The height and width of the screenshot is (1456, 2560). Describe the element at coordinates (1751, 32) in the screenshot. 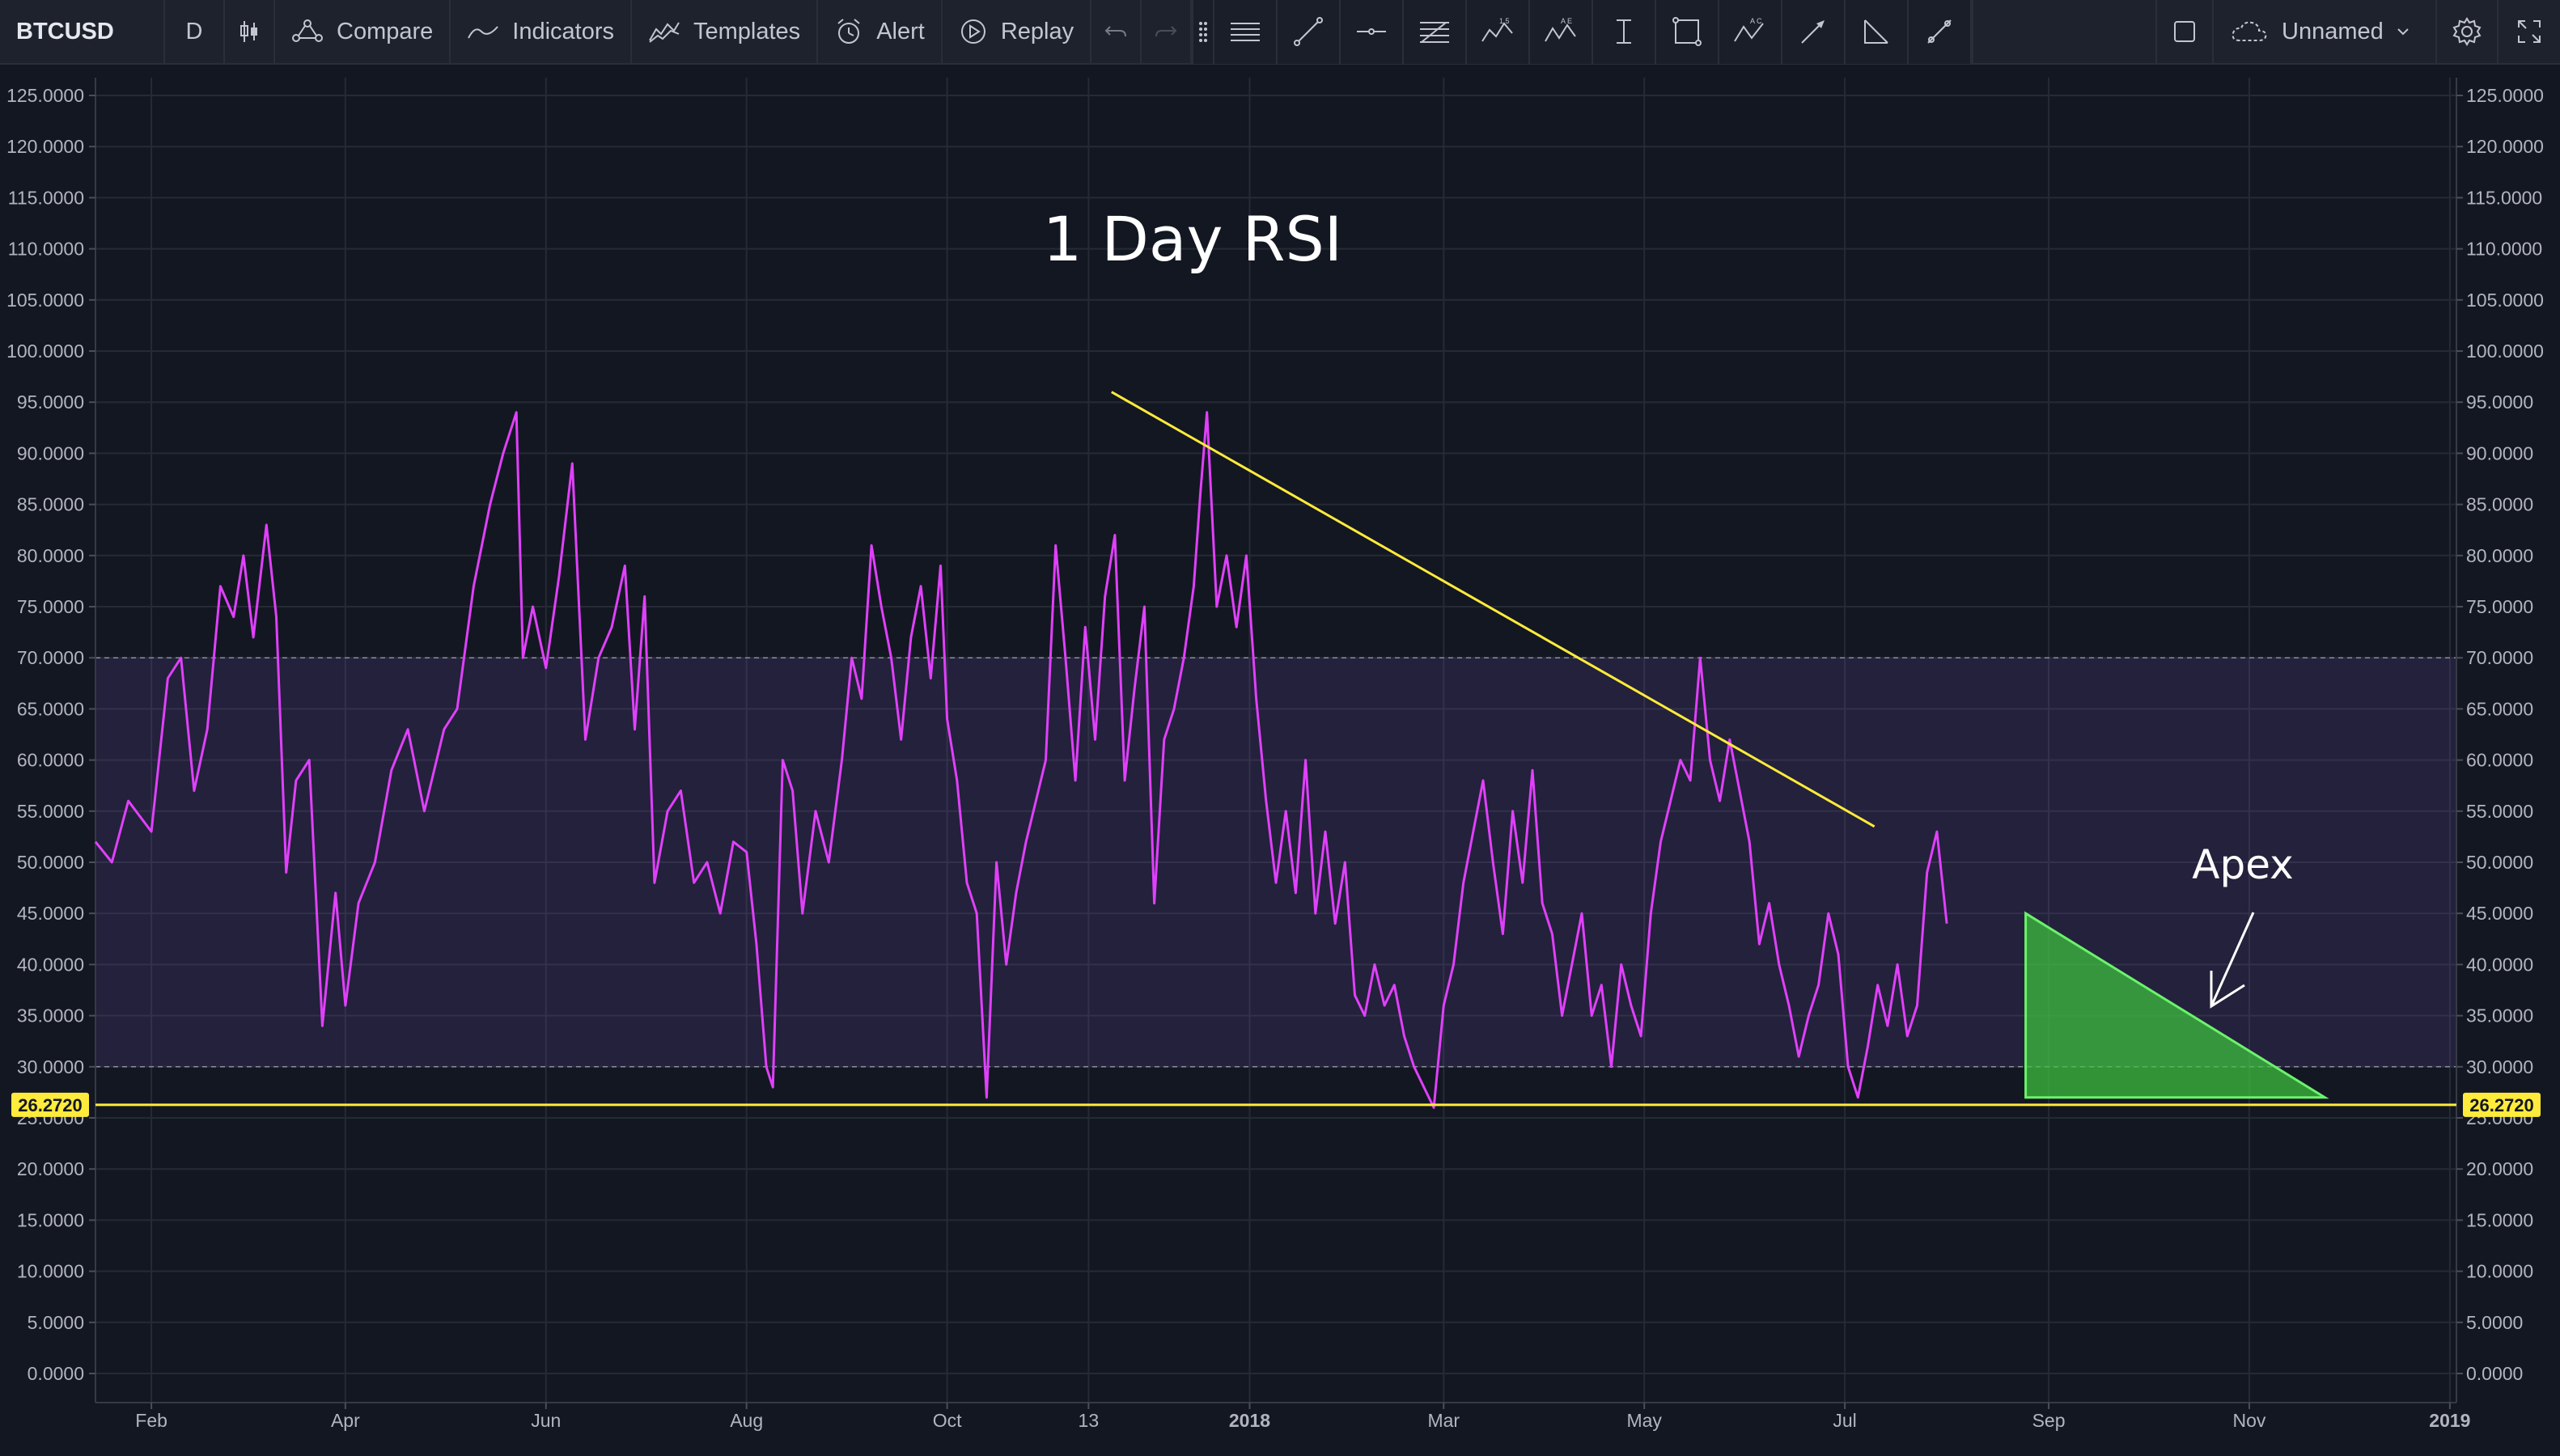

I see `abcd-pattern-tool: A C` at that location.